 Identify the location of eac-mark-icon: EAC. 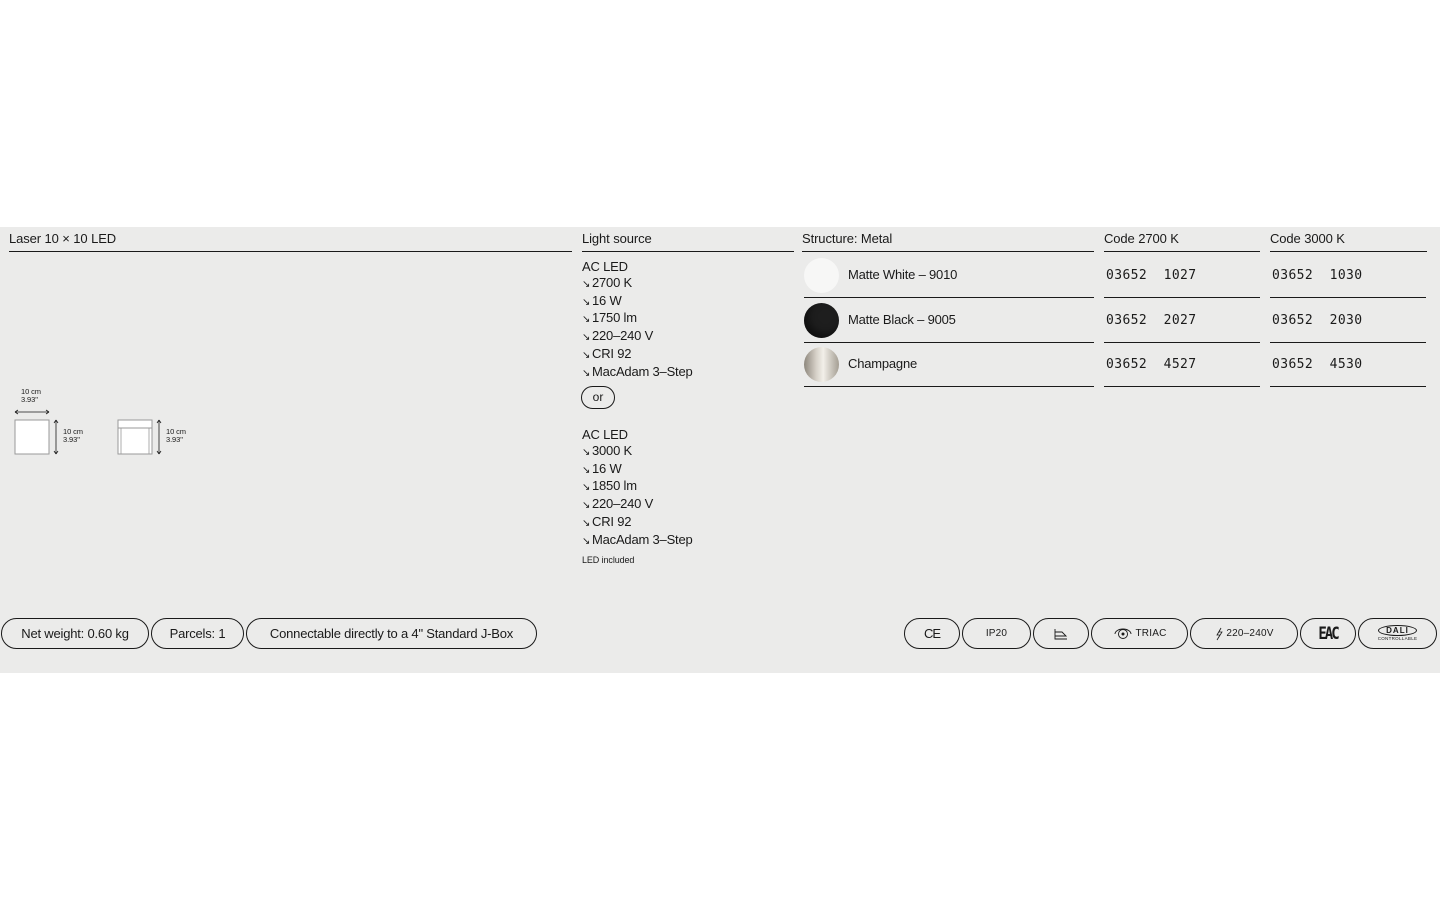
(1328, 633).